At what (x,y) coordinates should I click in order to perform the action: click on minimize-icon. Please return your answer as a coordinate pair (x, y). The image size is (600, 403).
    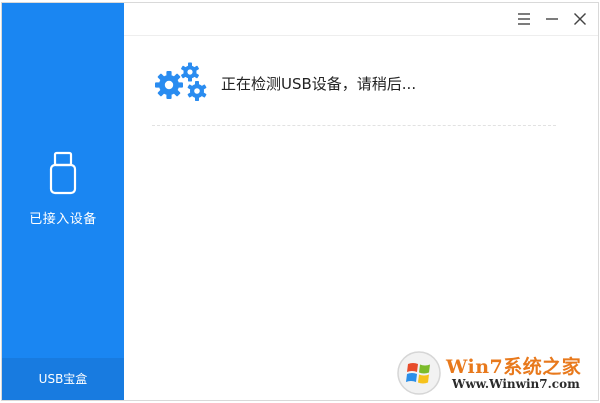
    Looking at the image, I should click on (552, 19).